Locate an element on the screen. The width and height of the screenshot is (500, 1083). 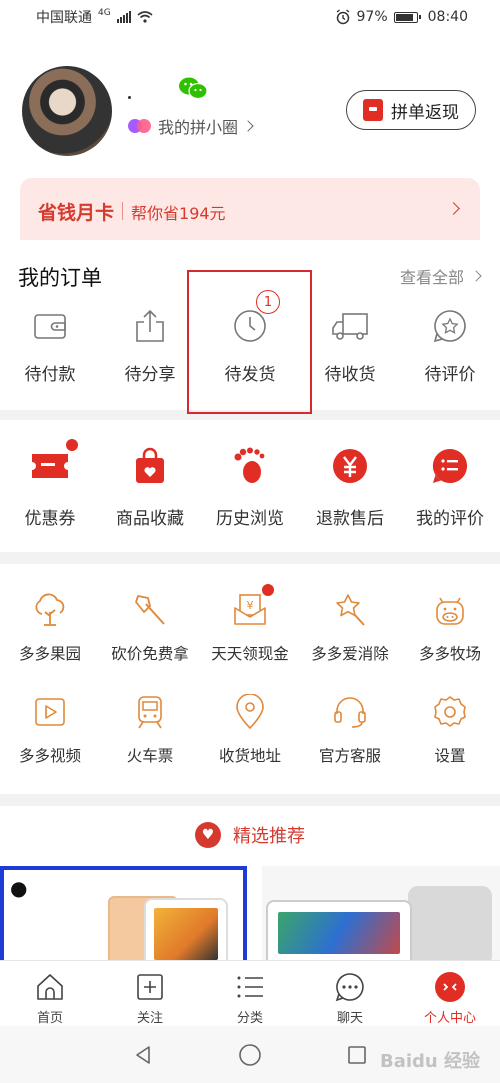
refund-icon is located at coordinates (350, 466).